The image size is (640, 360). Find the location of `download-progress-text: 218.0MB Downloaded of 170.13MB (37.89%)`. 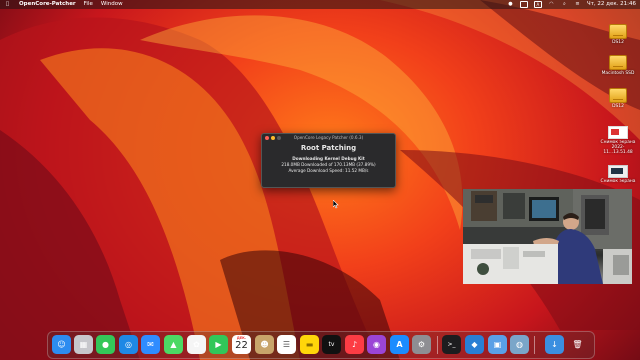

download-progress-text: 218.0MB Downloaded of 170.13MB (37.89%) is located at coordinates (328, 164).